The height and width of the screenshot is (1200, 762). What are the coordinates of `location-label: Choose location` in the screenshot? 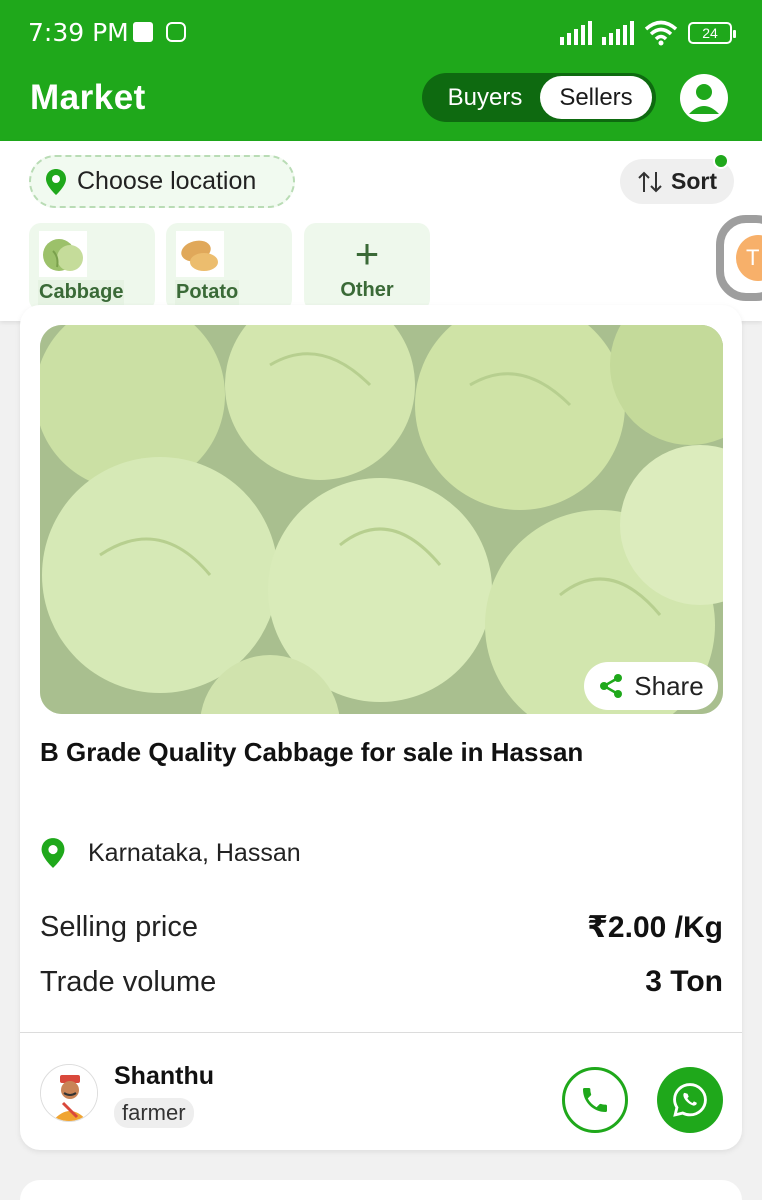 It's located at (167, 181).